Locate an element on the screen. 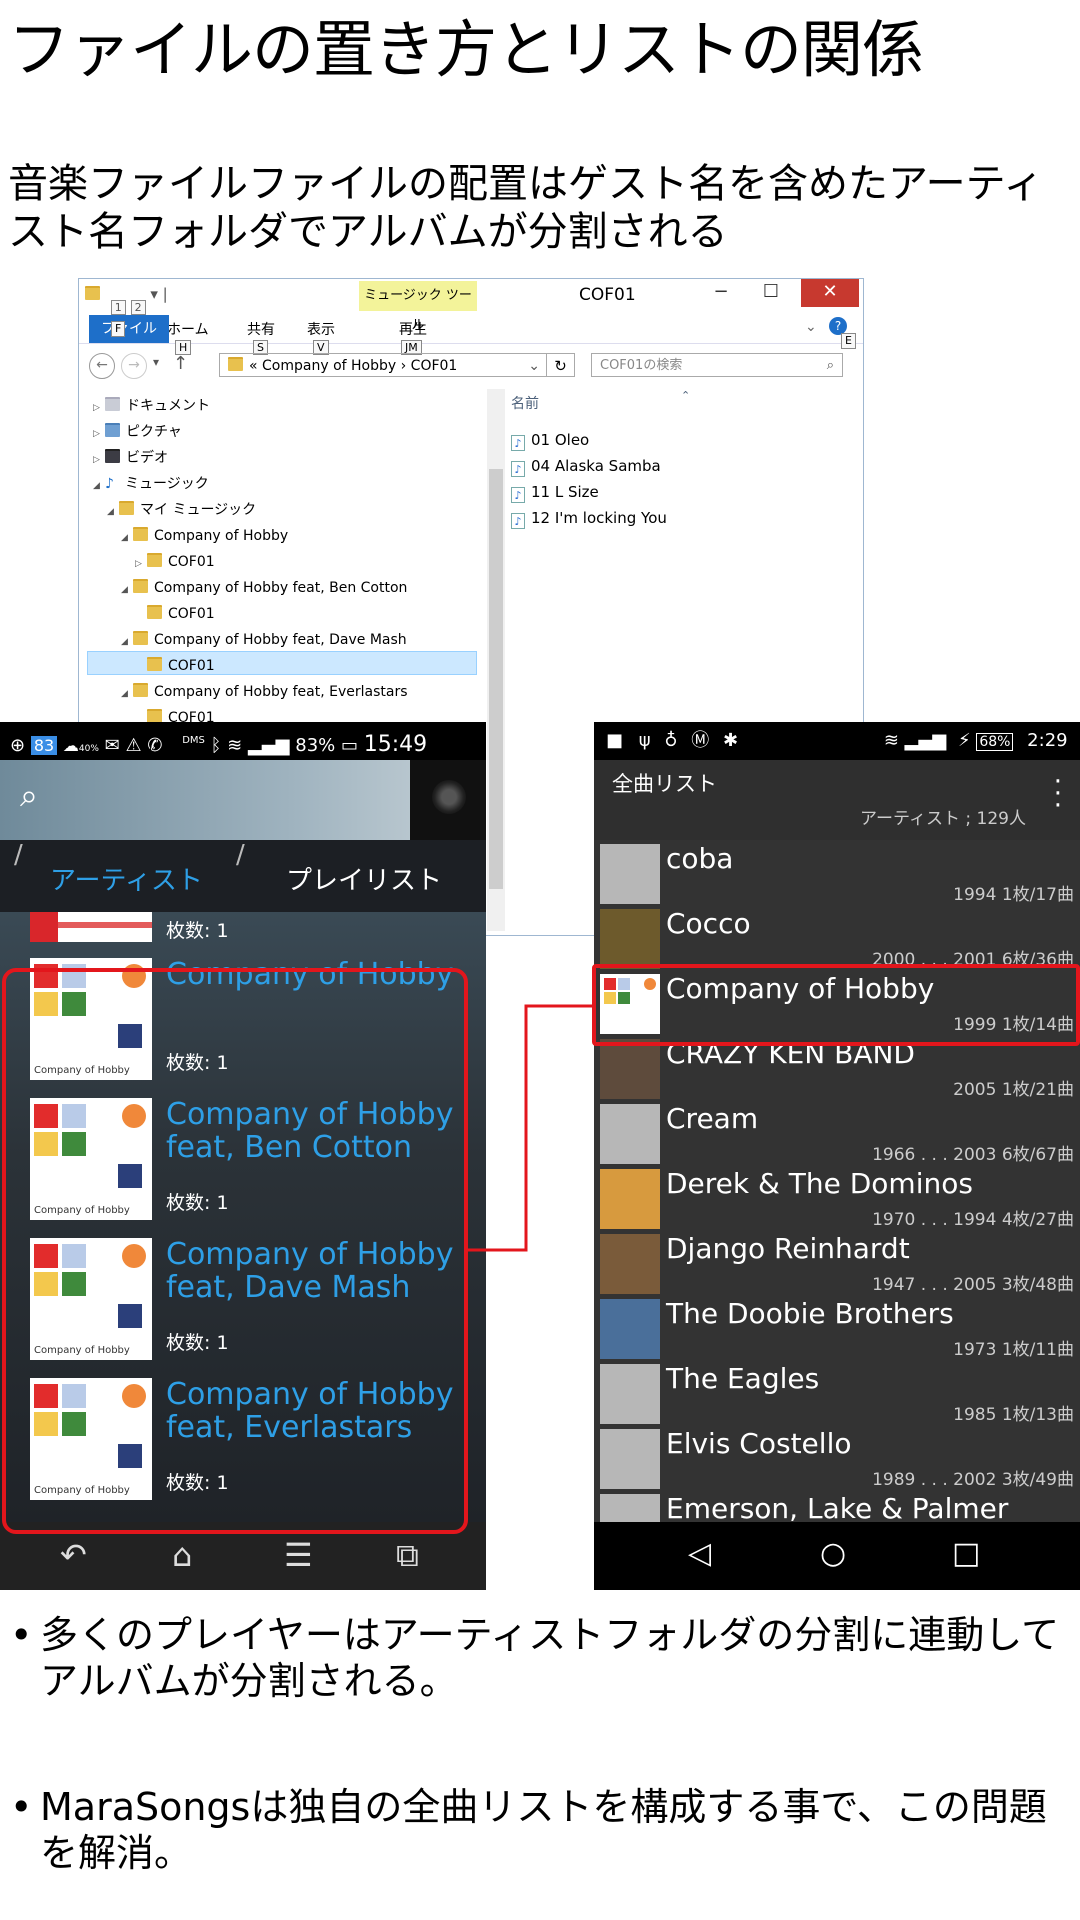 The height and width of the screenshot is (1920, 1080). tree-item-company-of-hobby-ben-cotton: ◢ Company of Hobby feat, Ben Cotton is located at coordinates (264, 588).